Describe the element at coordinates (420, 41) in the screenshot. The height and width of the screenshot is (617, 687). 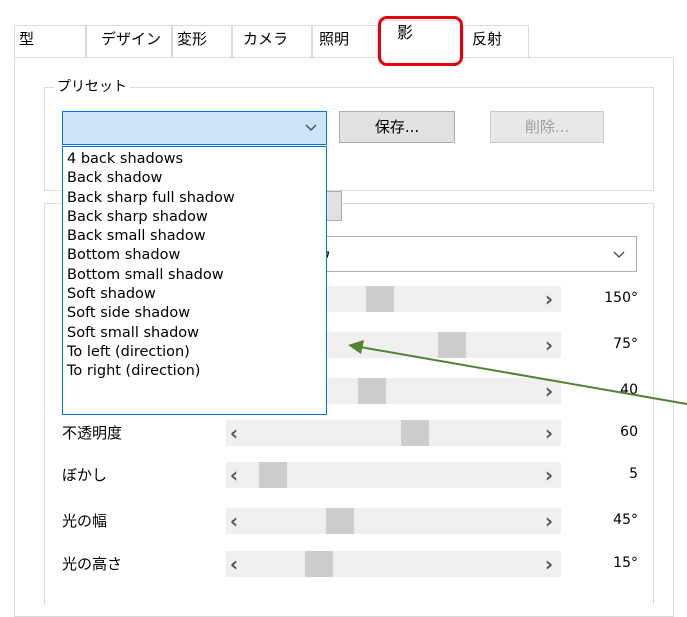
I see `tab-highlight-box` at that location.